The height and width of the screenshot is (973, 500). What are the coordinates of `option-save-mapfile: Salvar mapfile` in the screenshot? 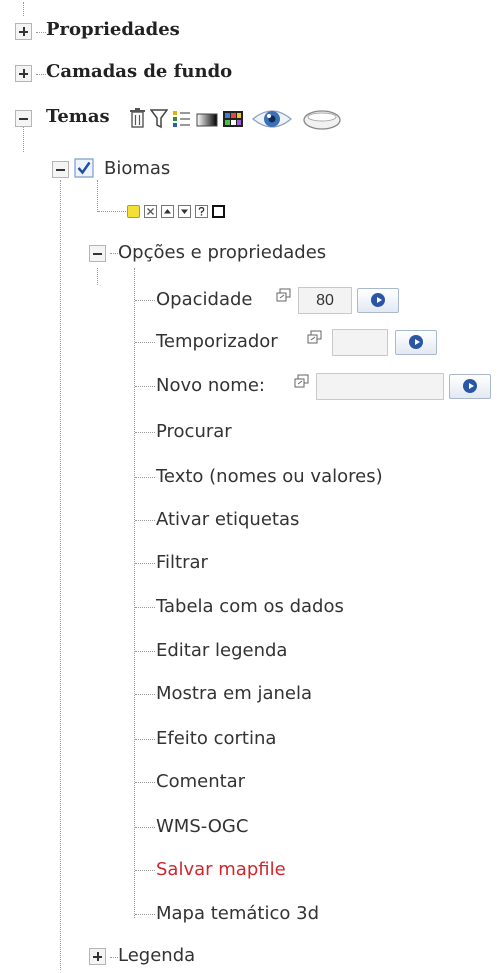 It's located at (221, 869).